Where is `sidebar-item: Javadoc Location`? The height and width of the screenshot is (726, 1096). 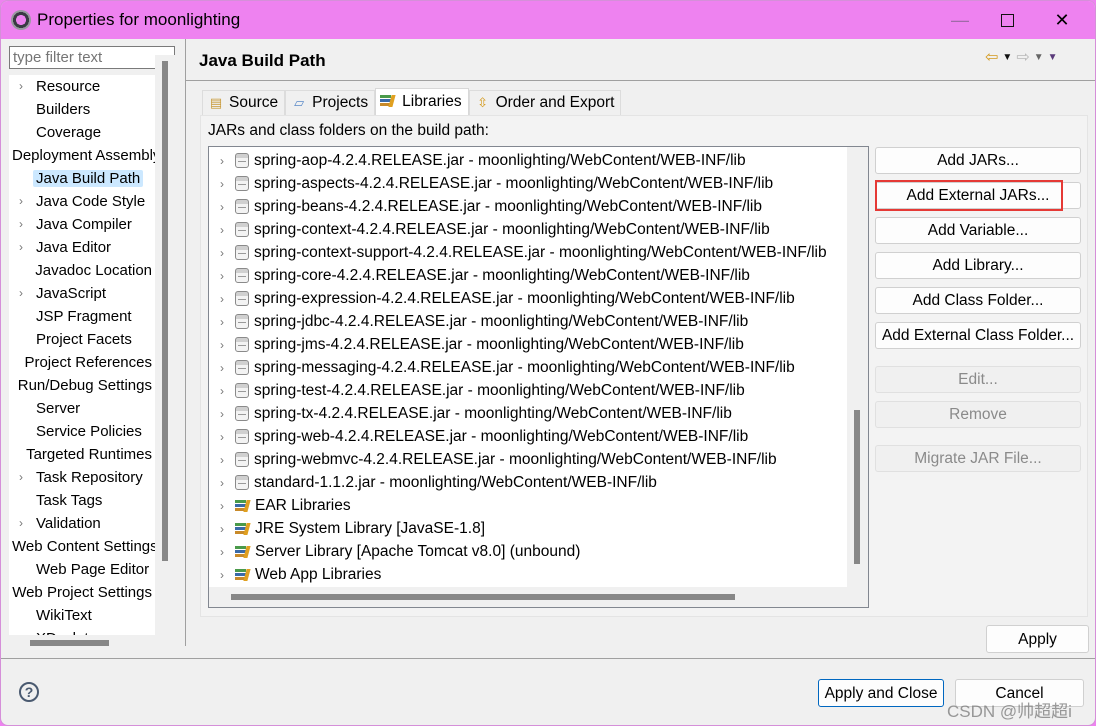
sidebar-item: Javadoc Location is located at coordinates (82, 270).